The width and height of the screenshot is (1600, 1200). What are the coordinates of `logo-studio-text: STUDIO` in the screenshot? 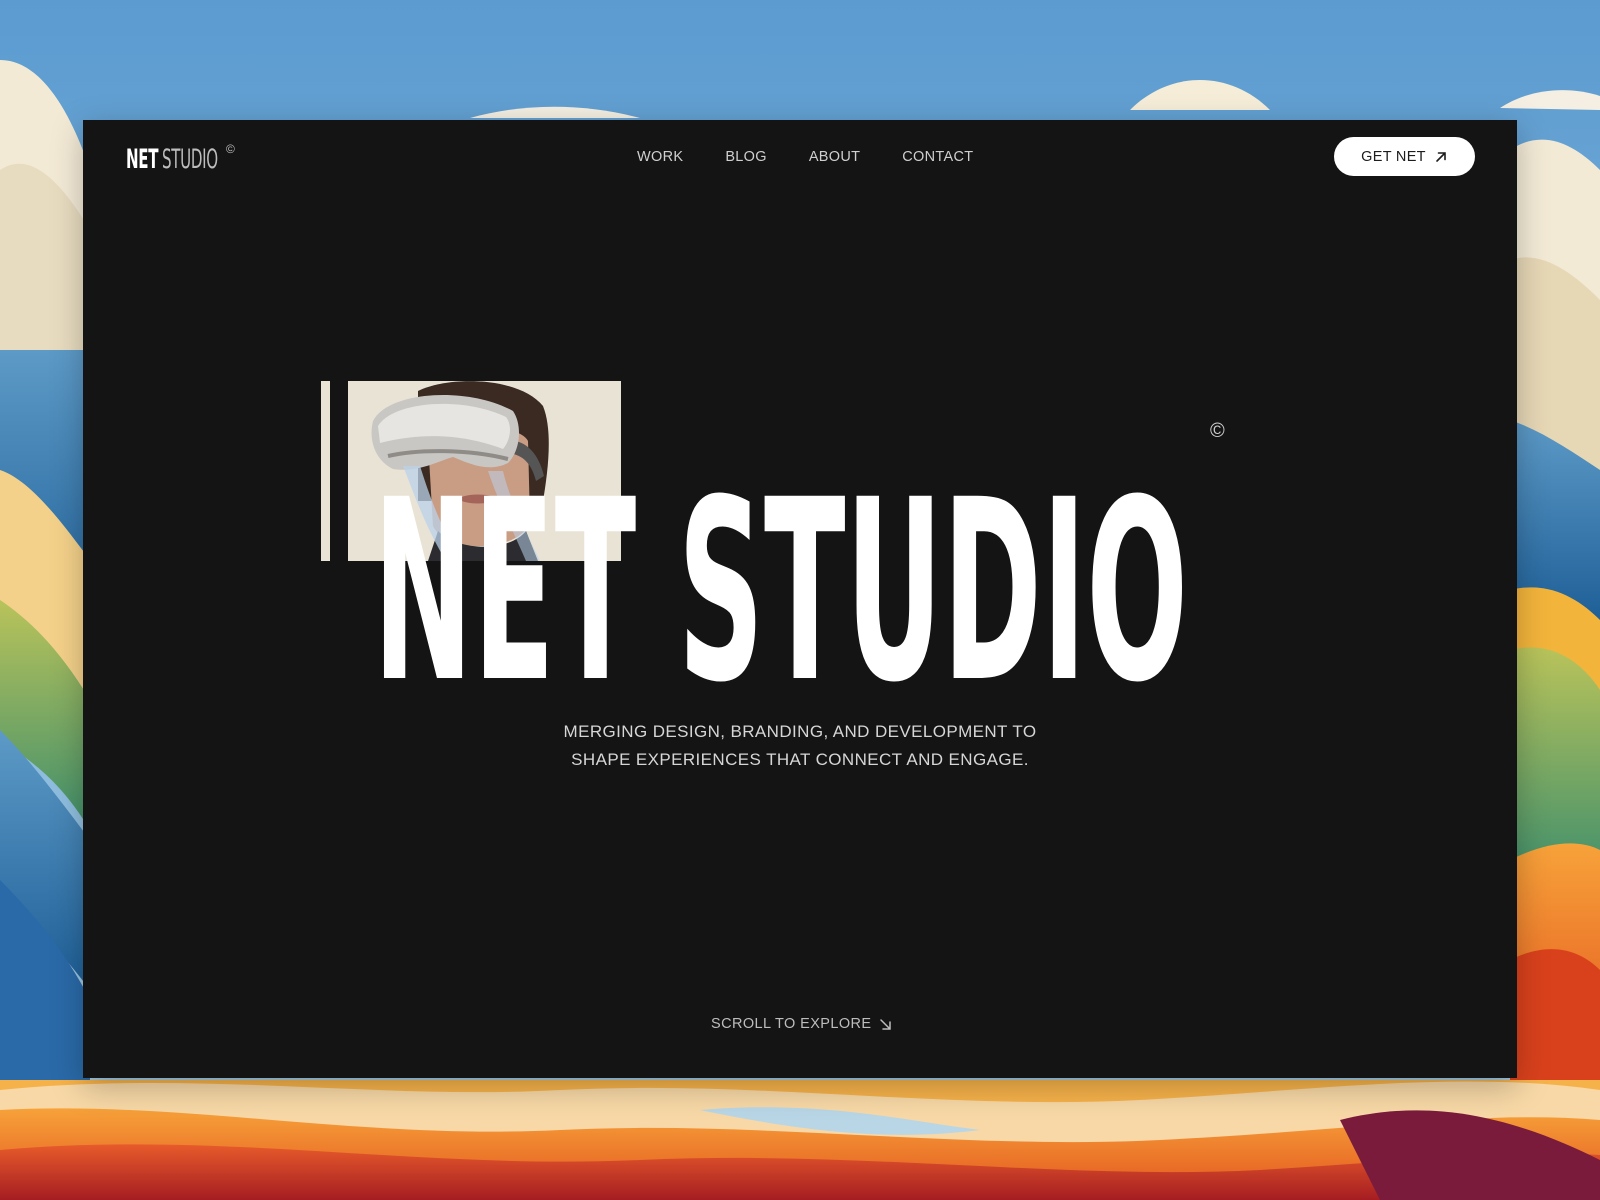 It's located at (190, 159).